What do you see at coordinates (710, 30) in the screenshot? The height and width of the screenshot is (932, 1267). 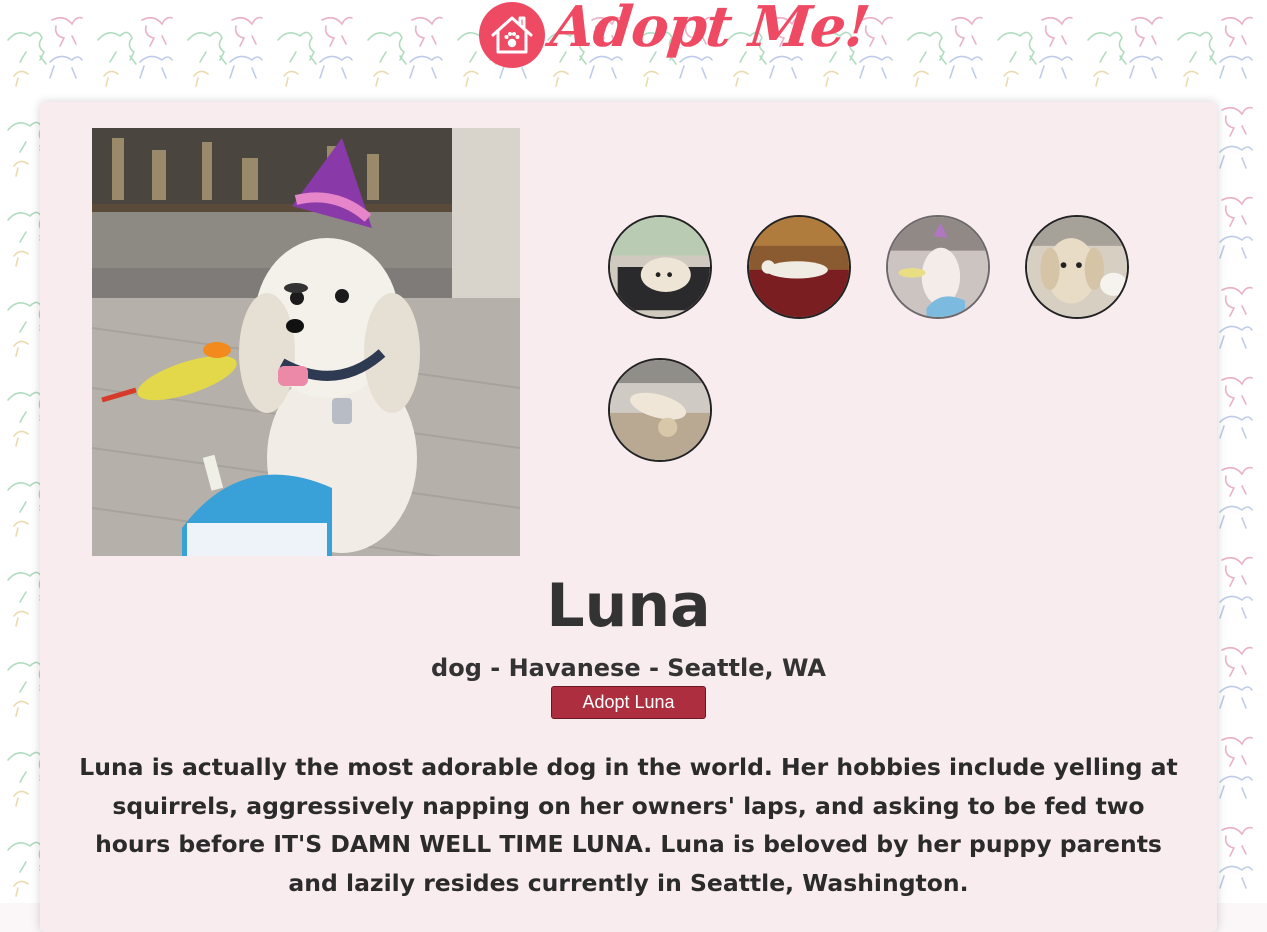 I see `logo-text: Adopt Me!` at bounding box center [710, 30].